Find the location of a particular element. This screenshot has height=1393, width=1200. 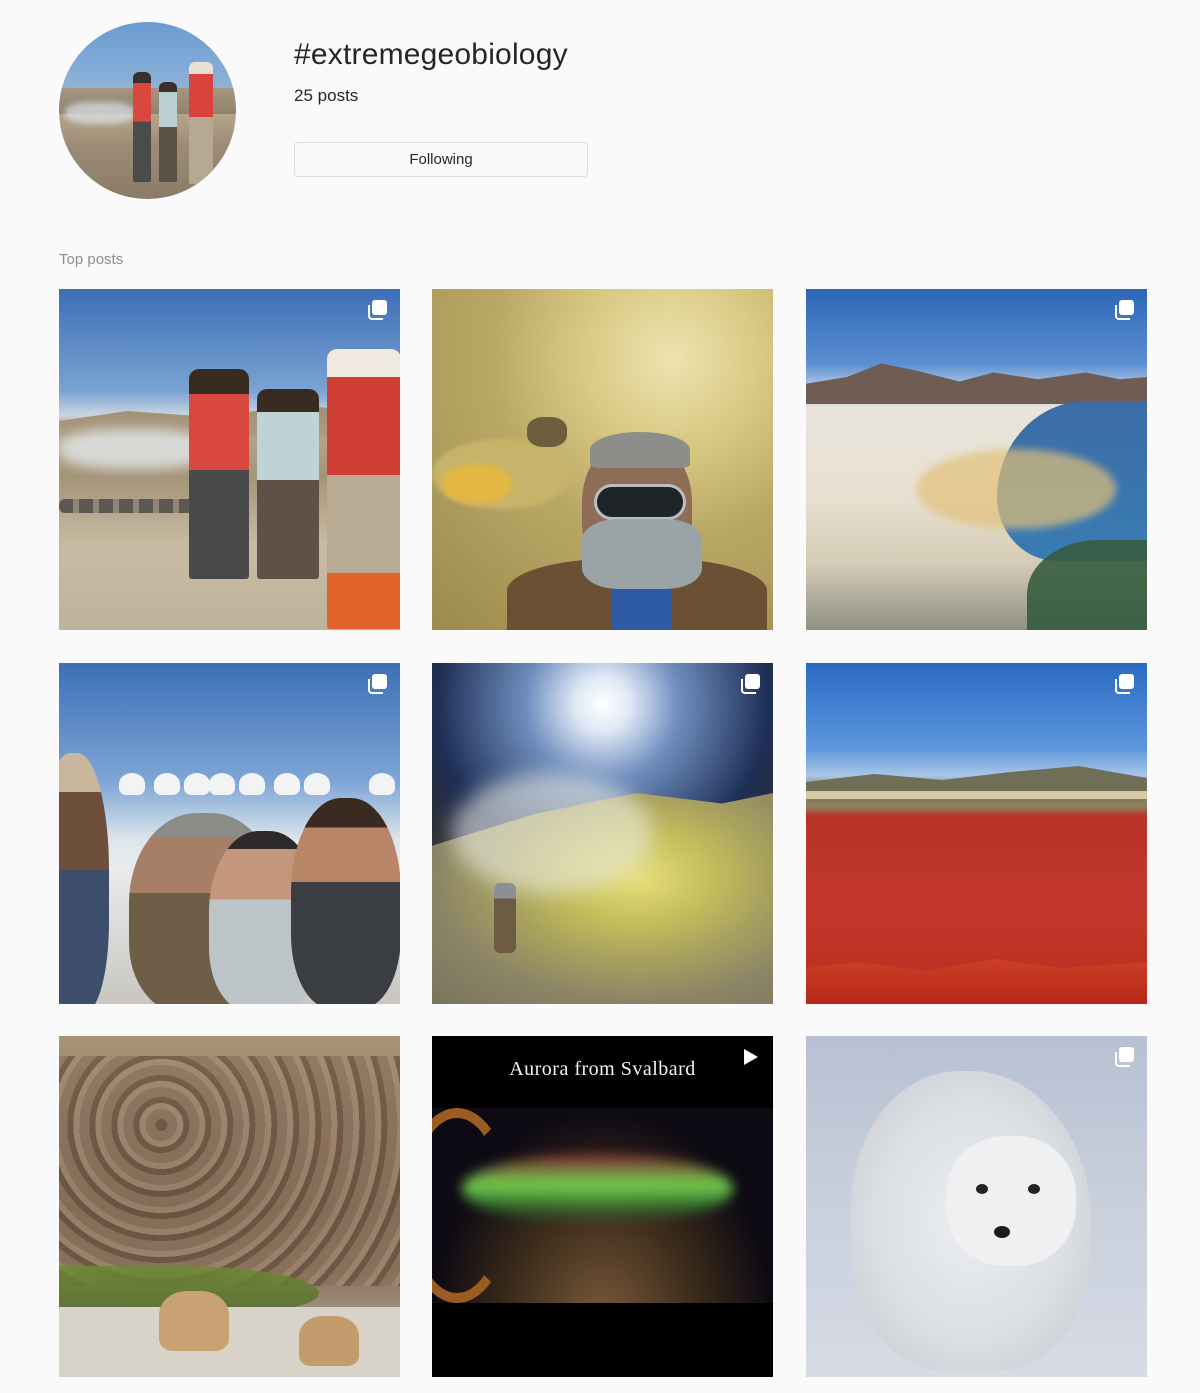

hashtag-avatar is located at coordinates (147, 110).